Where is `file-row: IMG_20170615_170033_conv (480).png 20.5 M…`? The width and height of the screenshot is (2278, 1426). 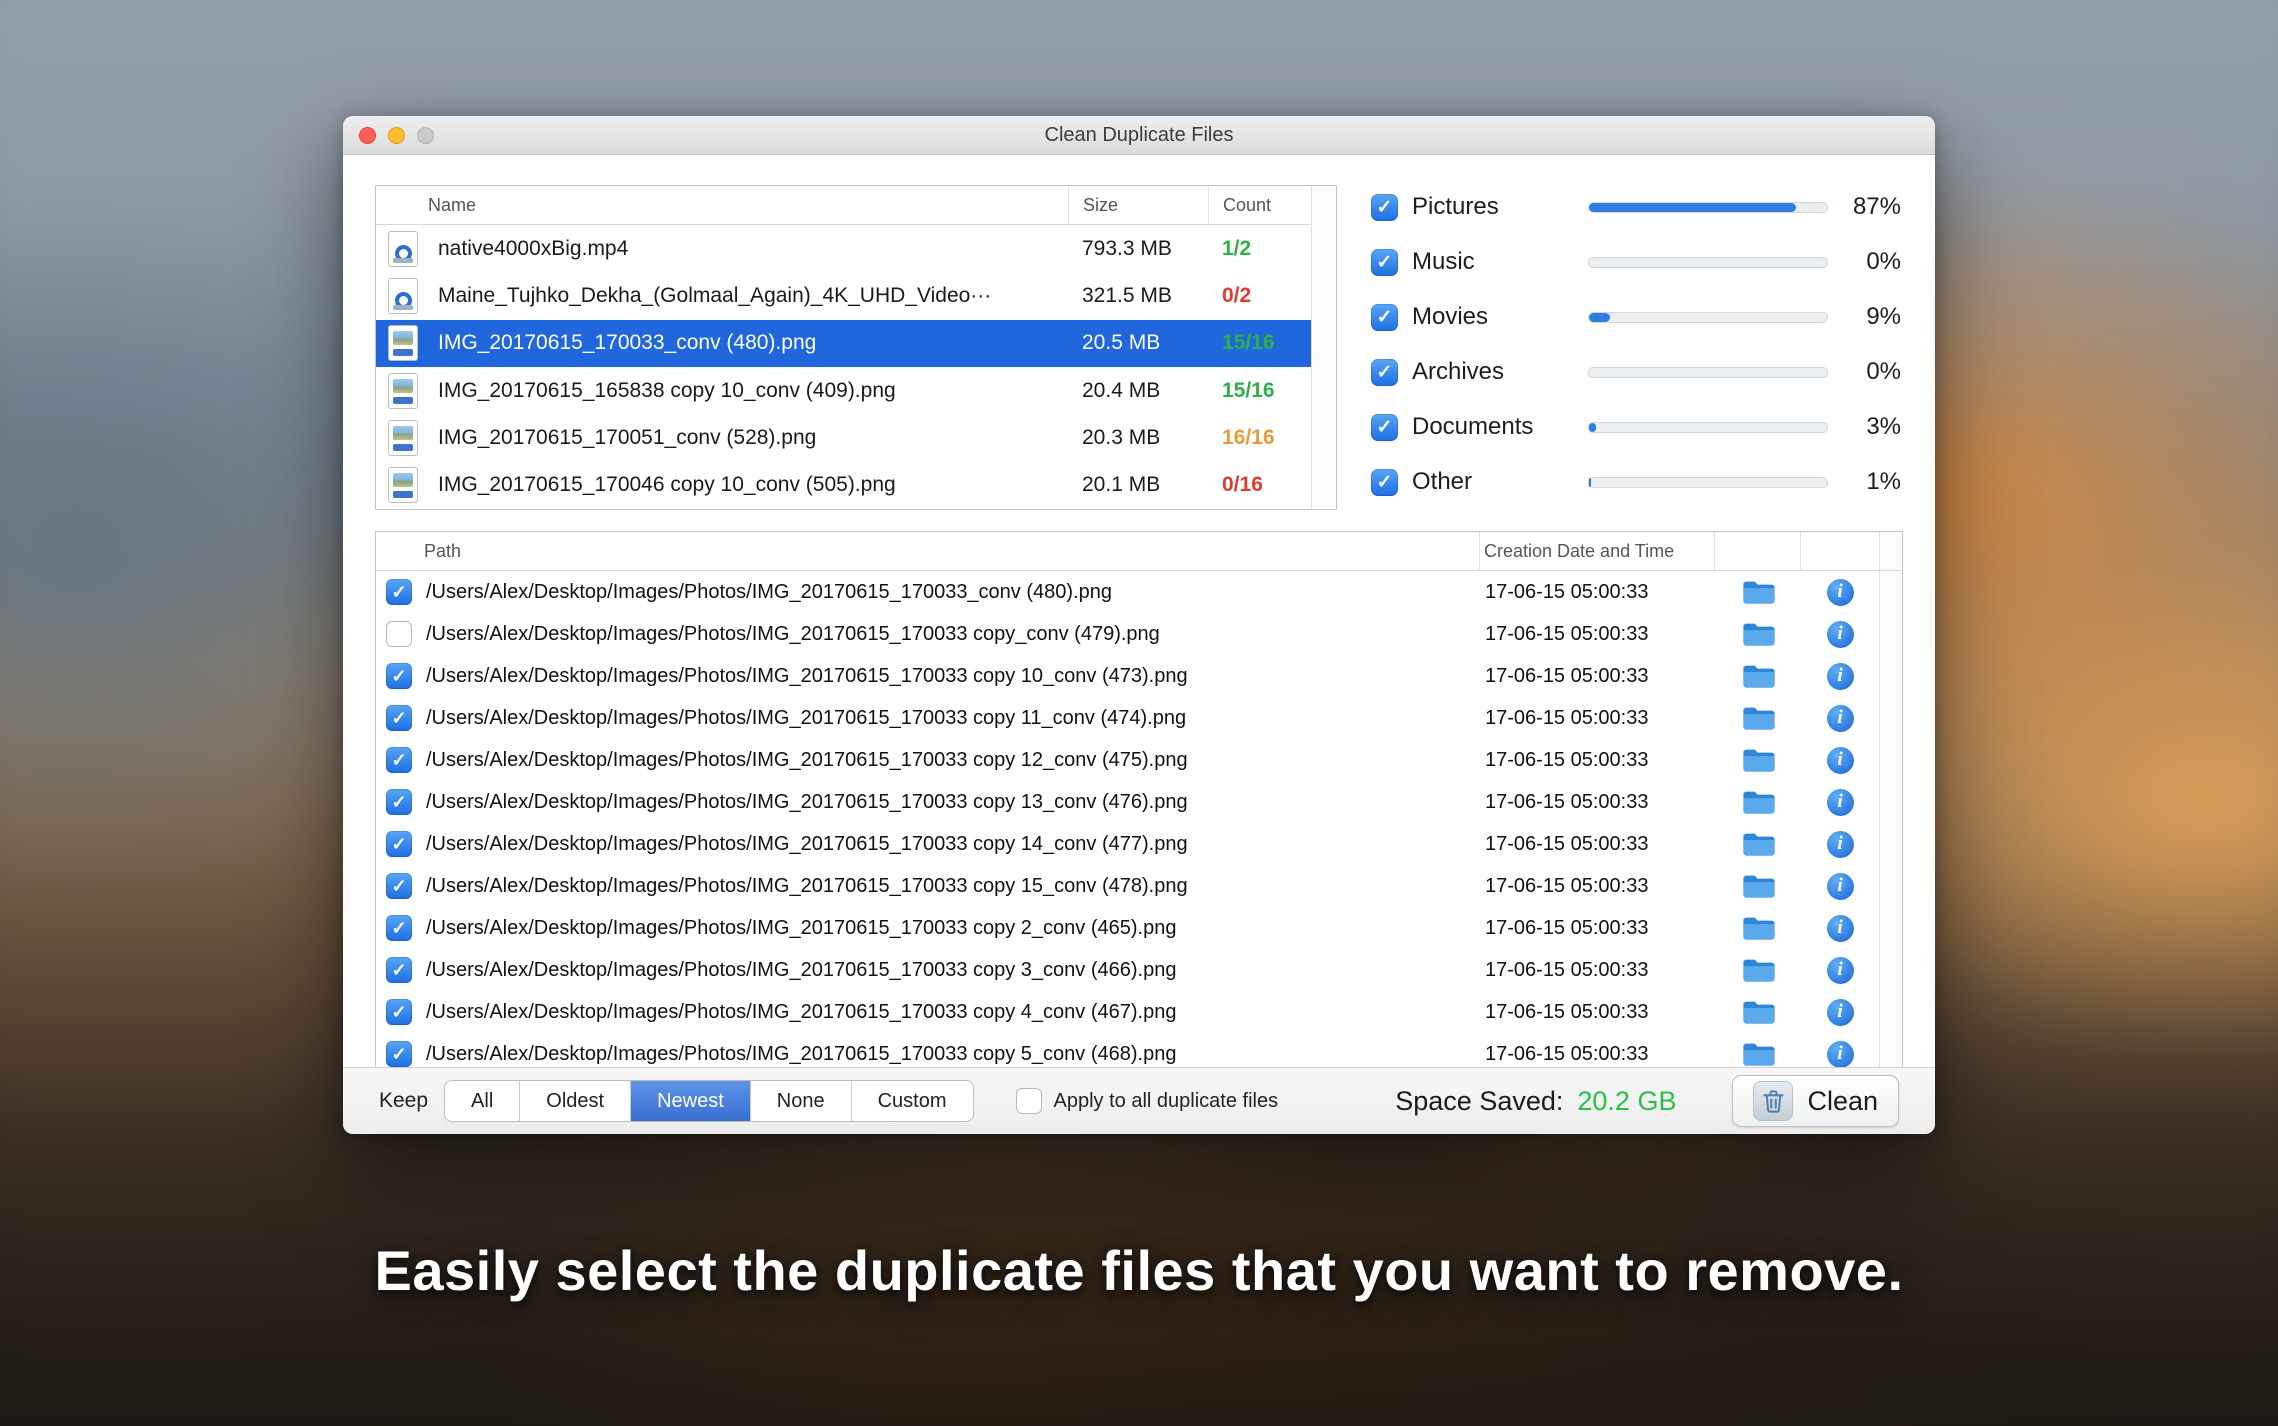
file-row: IMG_20170615_170033_conv (480).png 20.5 M… is located at coordinates (844, 343).